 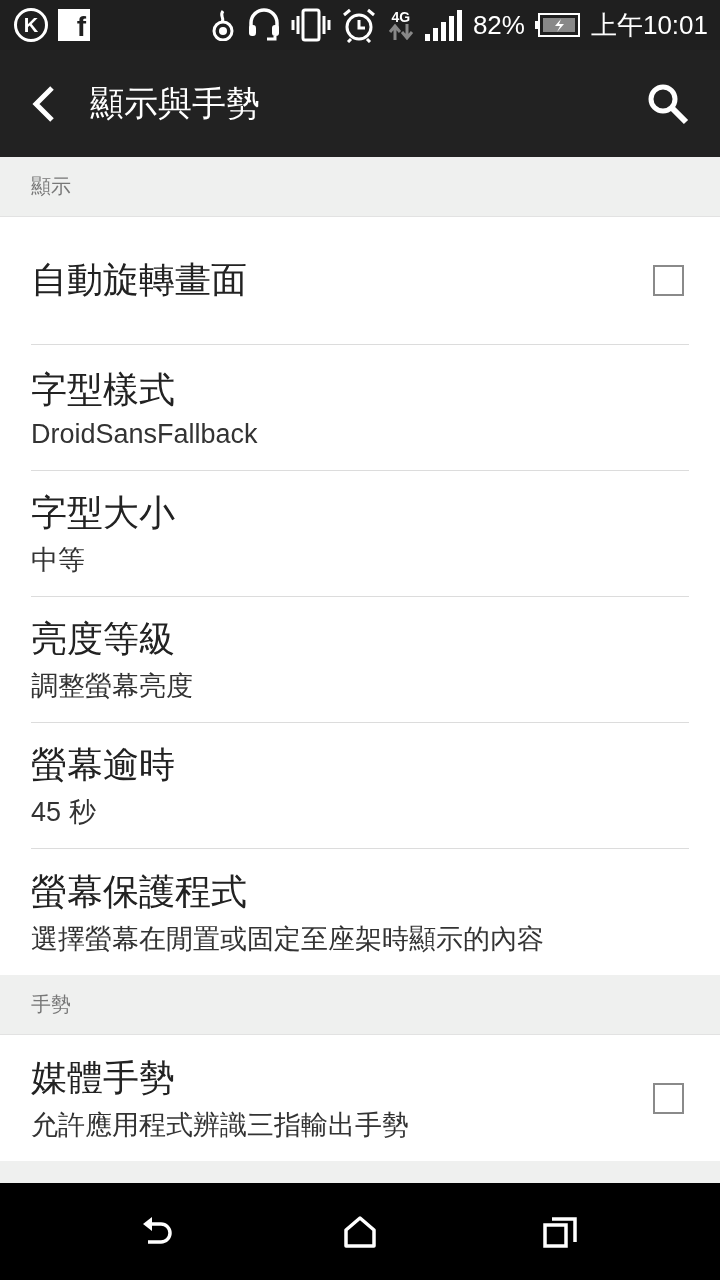 I want to click on setting-title: 字型樣式, so click(x=103, y=389).